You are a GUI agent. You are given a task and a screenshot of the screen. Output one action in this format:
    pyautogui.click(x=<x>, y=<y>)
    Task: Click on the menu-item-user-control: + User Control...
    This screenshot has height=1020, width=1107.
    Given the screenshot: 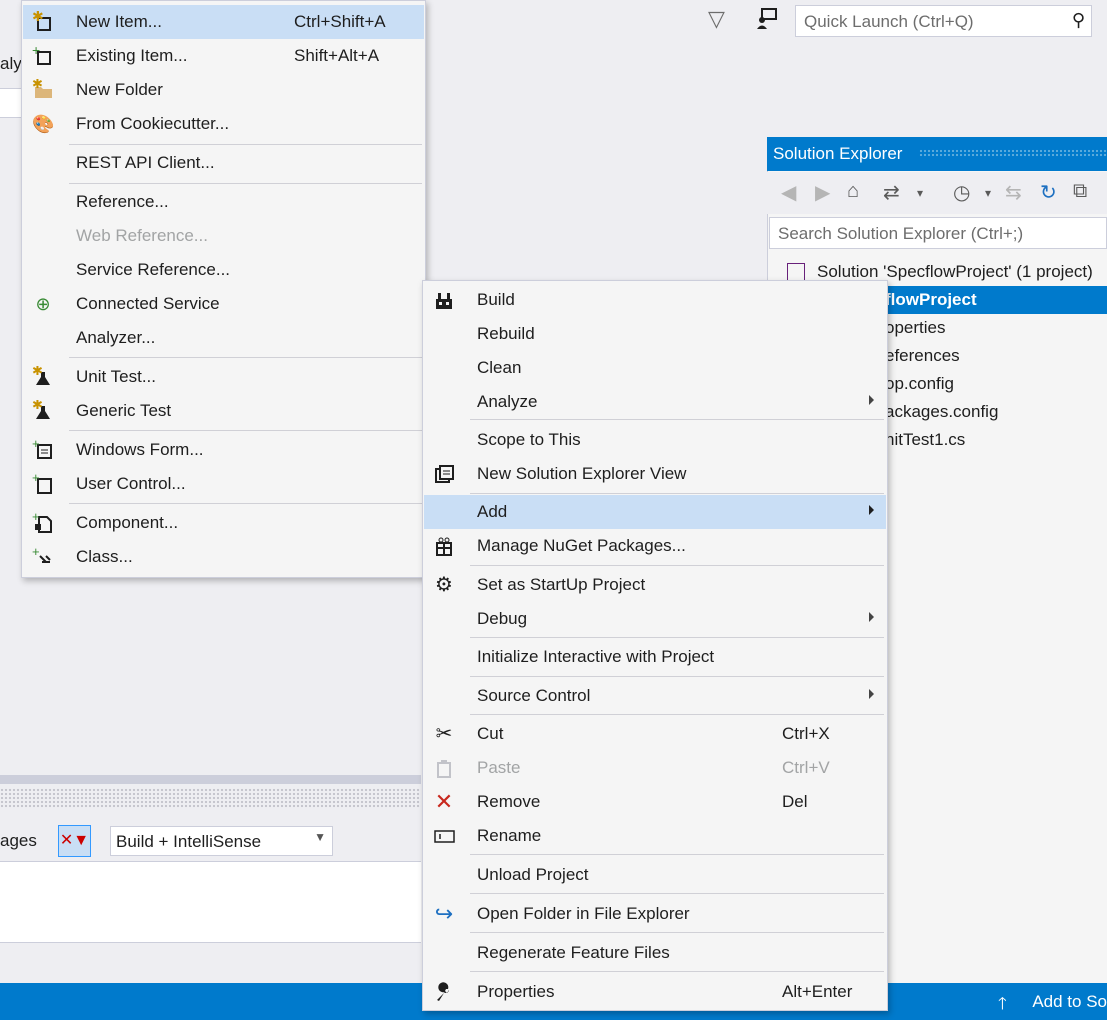 What is the action you would take?
    pyautogui.click(x=223, y=484)
    